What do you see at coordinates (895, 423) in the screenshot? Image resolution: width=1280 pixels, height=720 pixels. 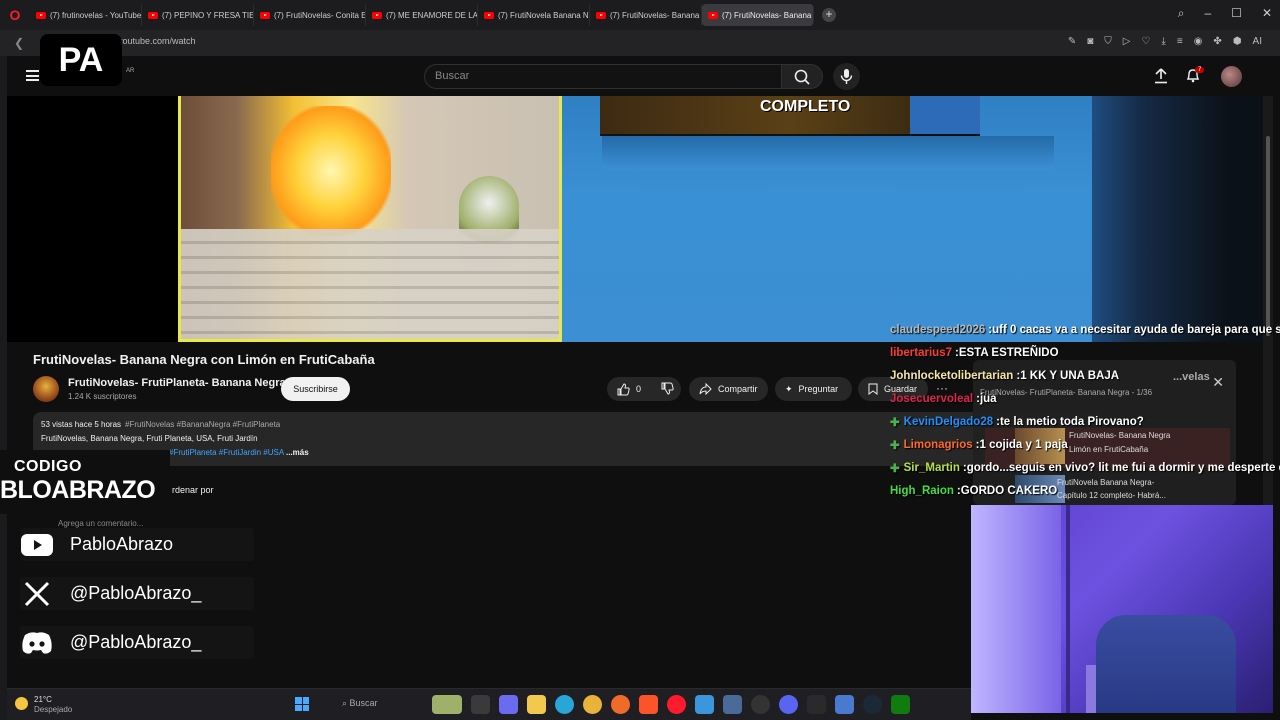 I see `chat-badge-icon: ✚` at bounding box center [895, 423].